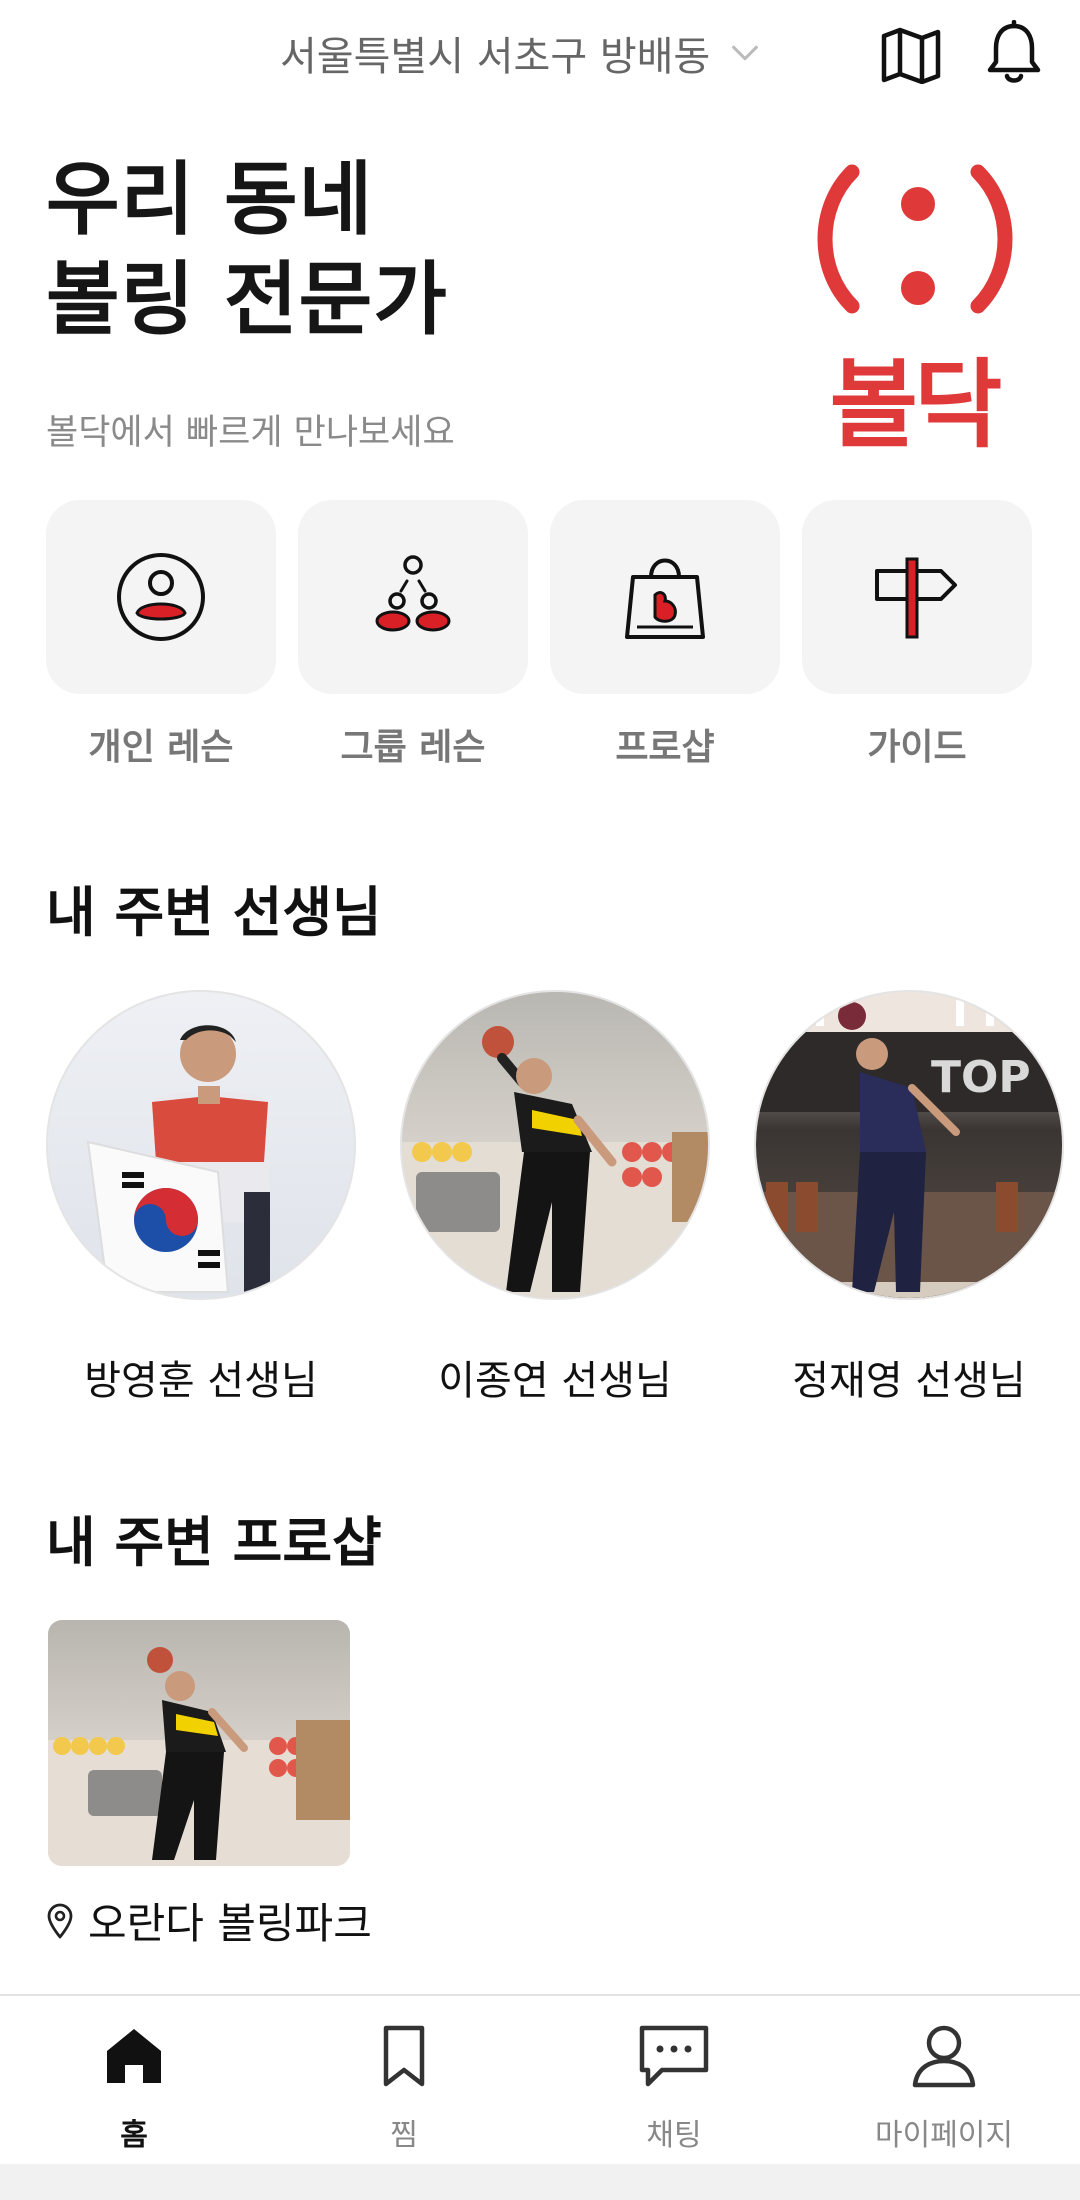 This screenshot has height=2200, width=1080. Describe the element at coordinates (230, 1923) in the screenshot. I see `proshop-name: 오란다 볼링파크` at that location.